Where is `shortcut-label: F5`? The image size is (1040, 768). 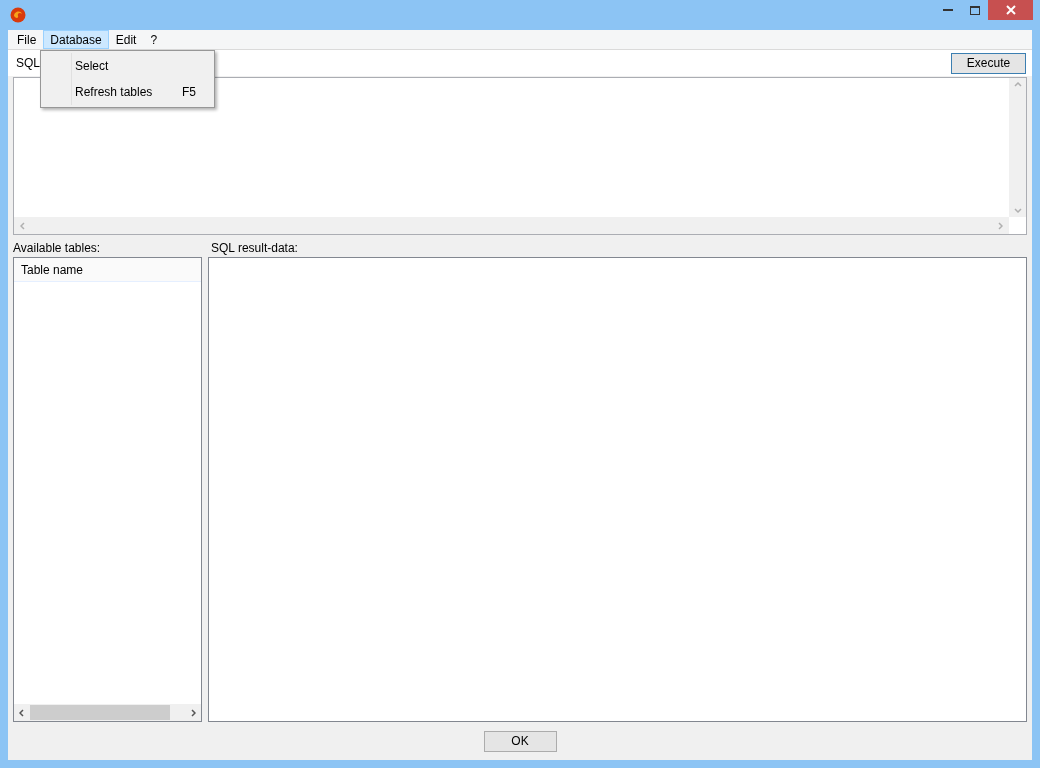 shortcut-label: F5 is located at coordinates (189, 92).